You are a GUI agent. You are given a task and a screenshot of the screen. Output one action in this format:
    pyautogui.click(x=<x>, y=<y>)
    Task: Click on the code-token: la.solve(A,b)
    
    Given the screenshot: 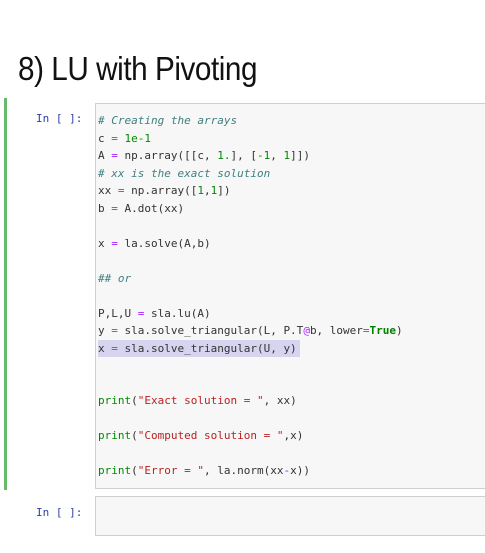 What is the action you would take?
    pyautogui.click(x=164, y=243)
    